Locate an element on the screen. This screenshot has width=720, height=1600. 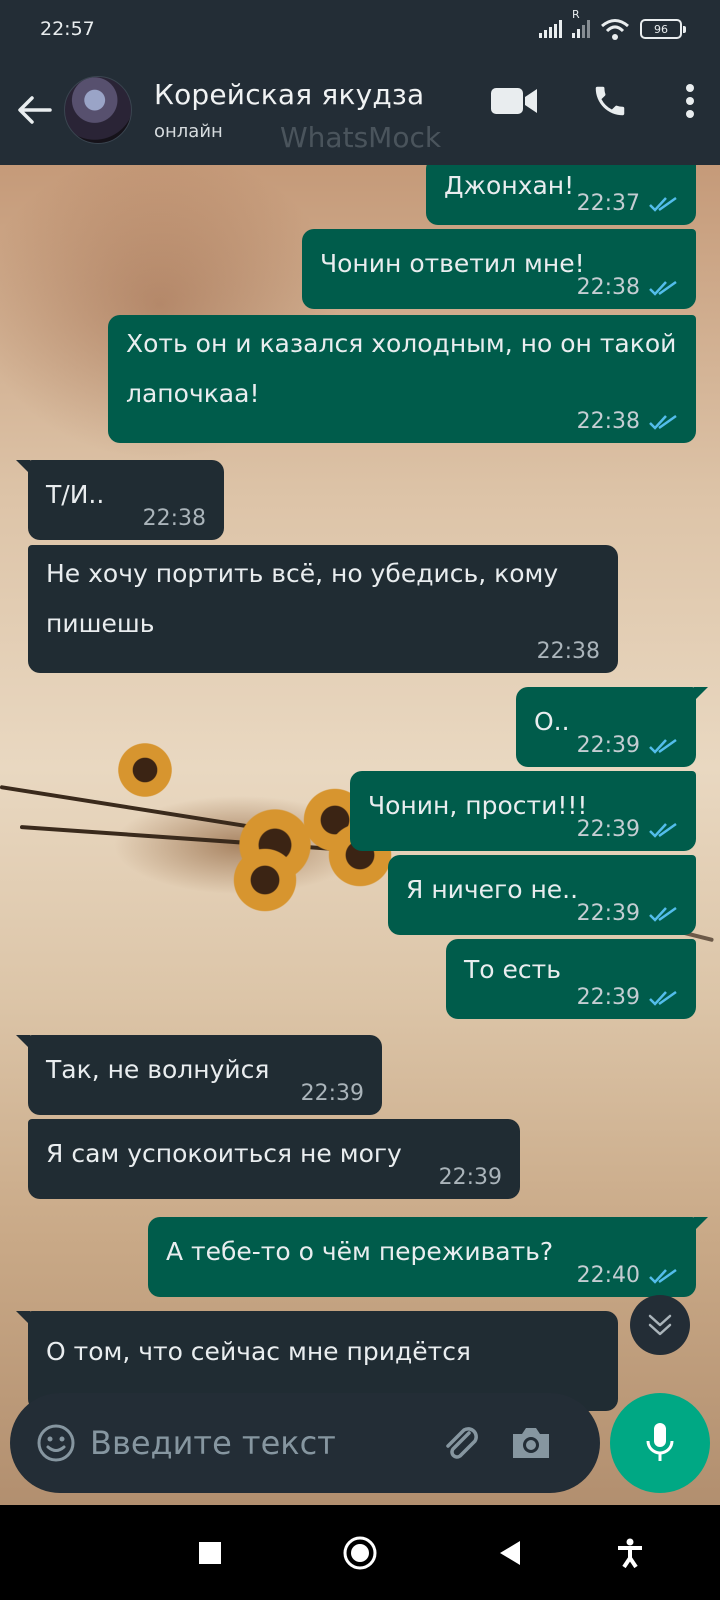
watermark: WhatsMock is located at coordinates (361, 137).